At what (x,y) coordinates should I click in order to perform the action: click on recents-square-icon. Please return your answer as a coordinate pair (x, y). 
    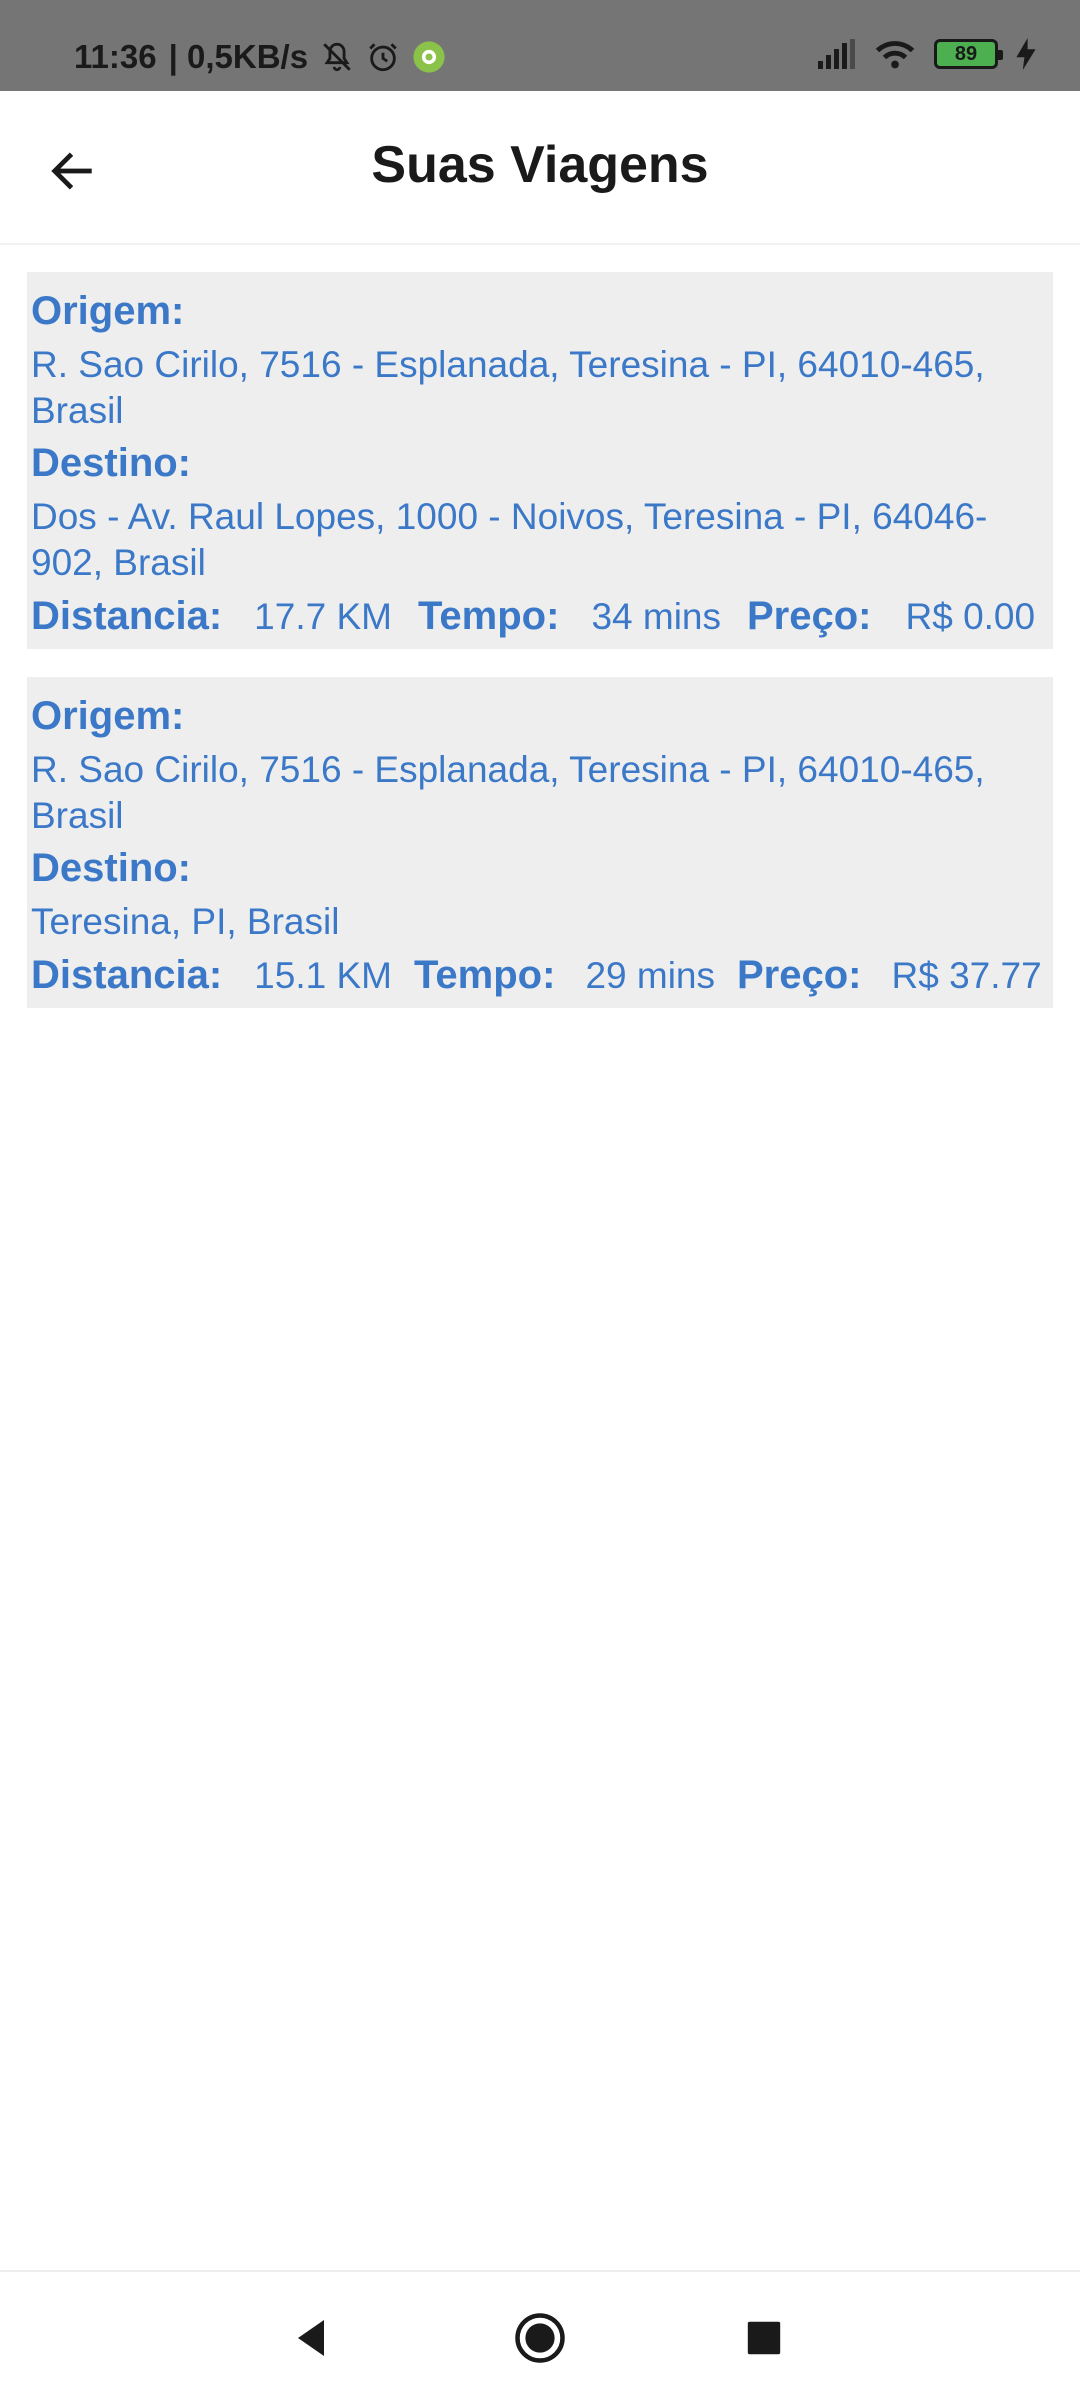
    Looking at the image, I should click on (764, 2338).